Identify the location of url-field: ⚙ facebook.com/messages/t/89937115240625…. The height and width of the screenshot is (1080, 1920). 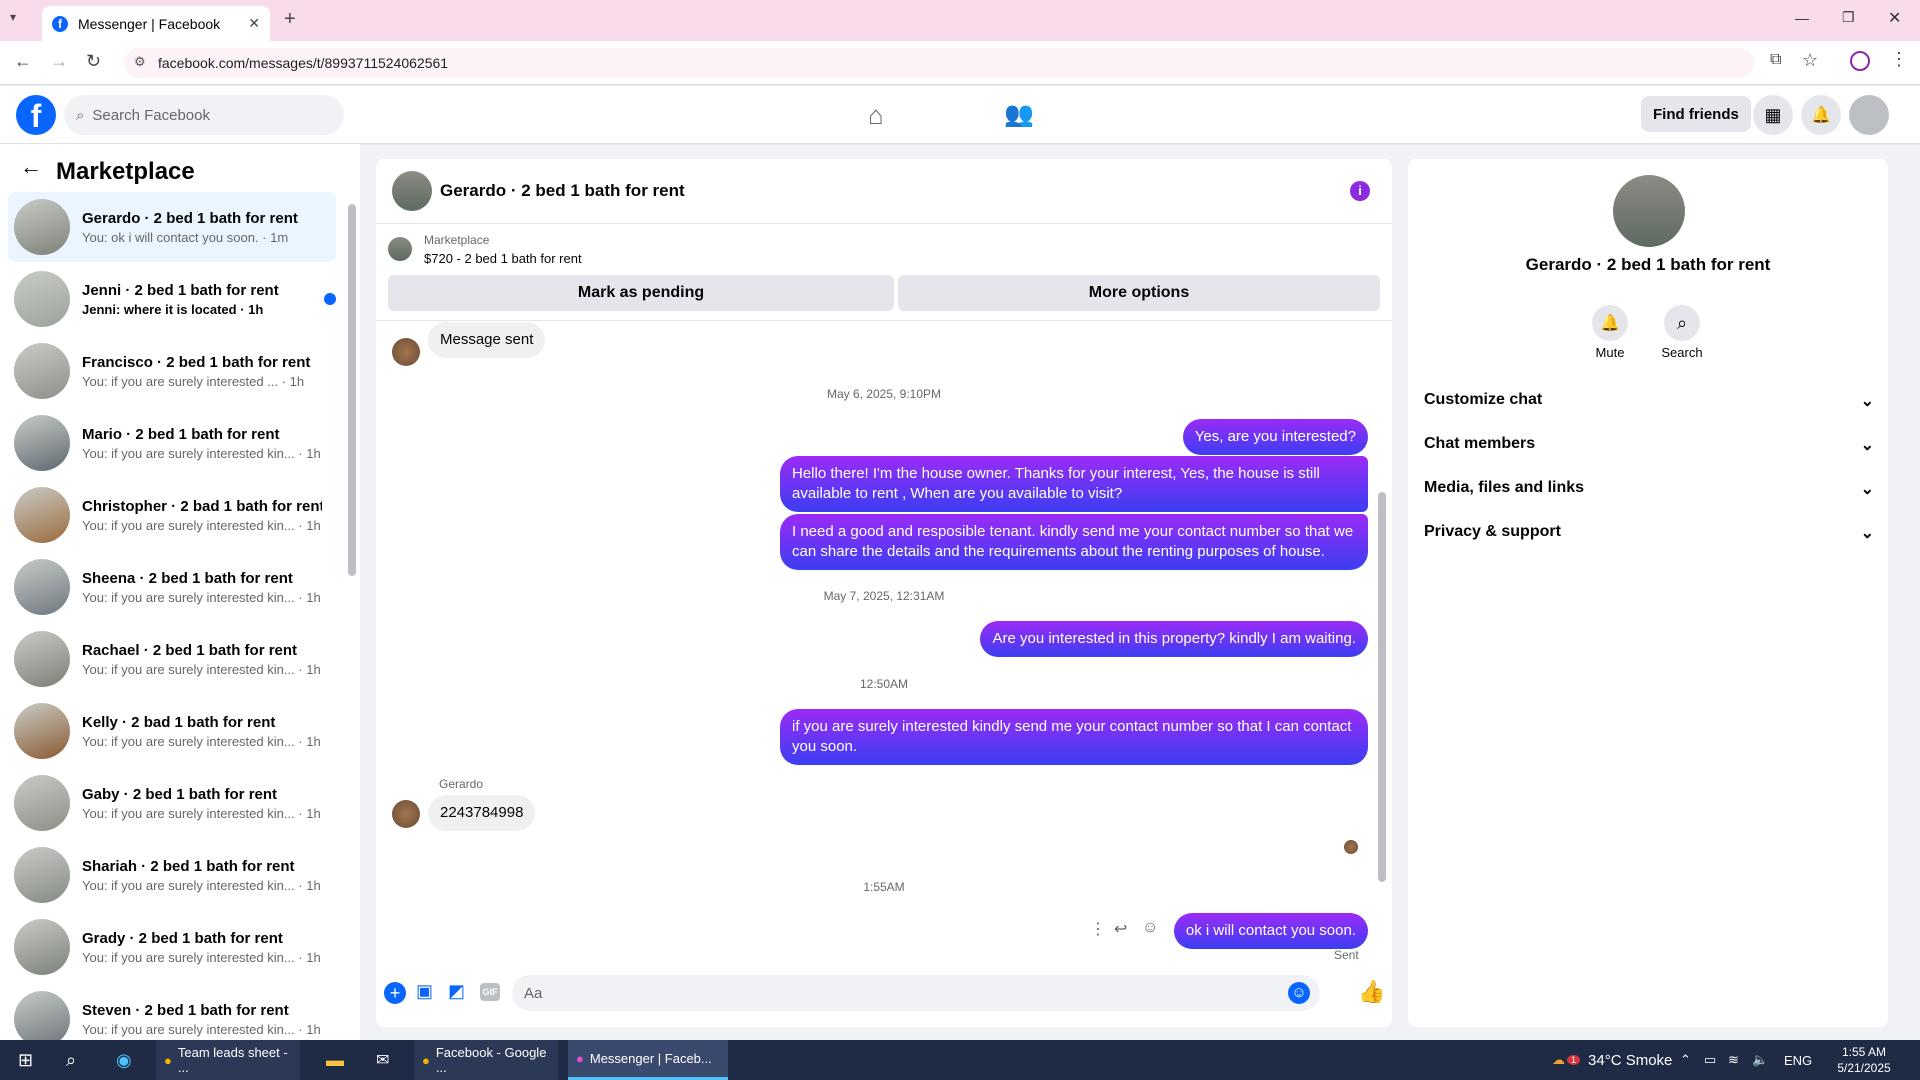
(939, 63).